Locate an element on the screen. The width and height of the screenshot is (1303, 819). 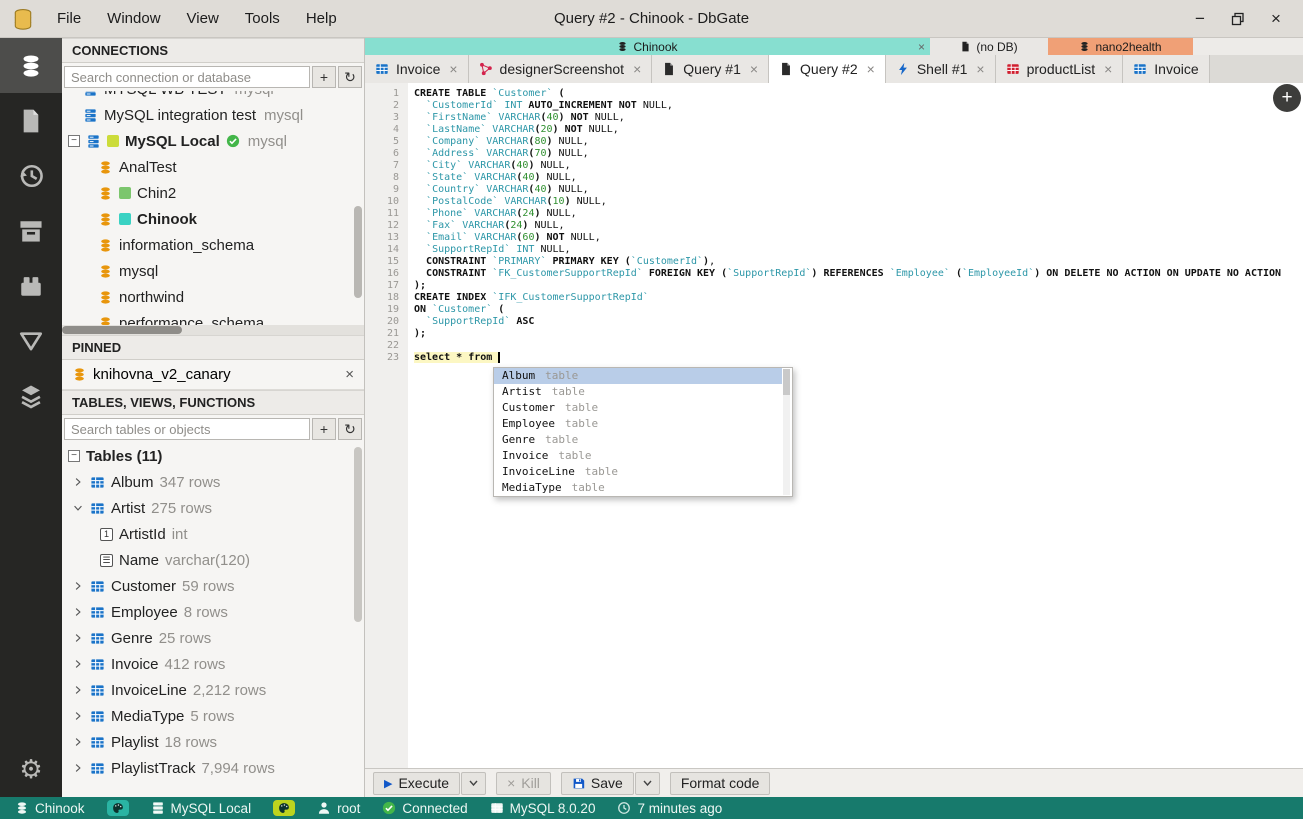
rail-item-connections is located at coordinates (31, 65).